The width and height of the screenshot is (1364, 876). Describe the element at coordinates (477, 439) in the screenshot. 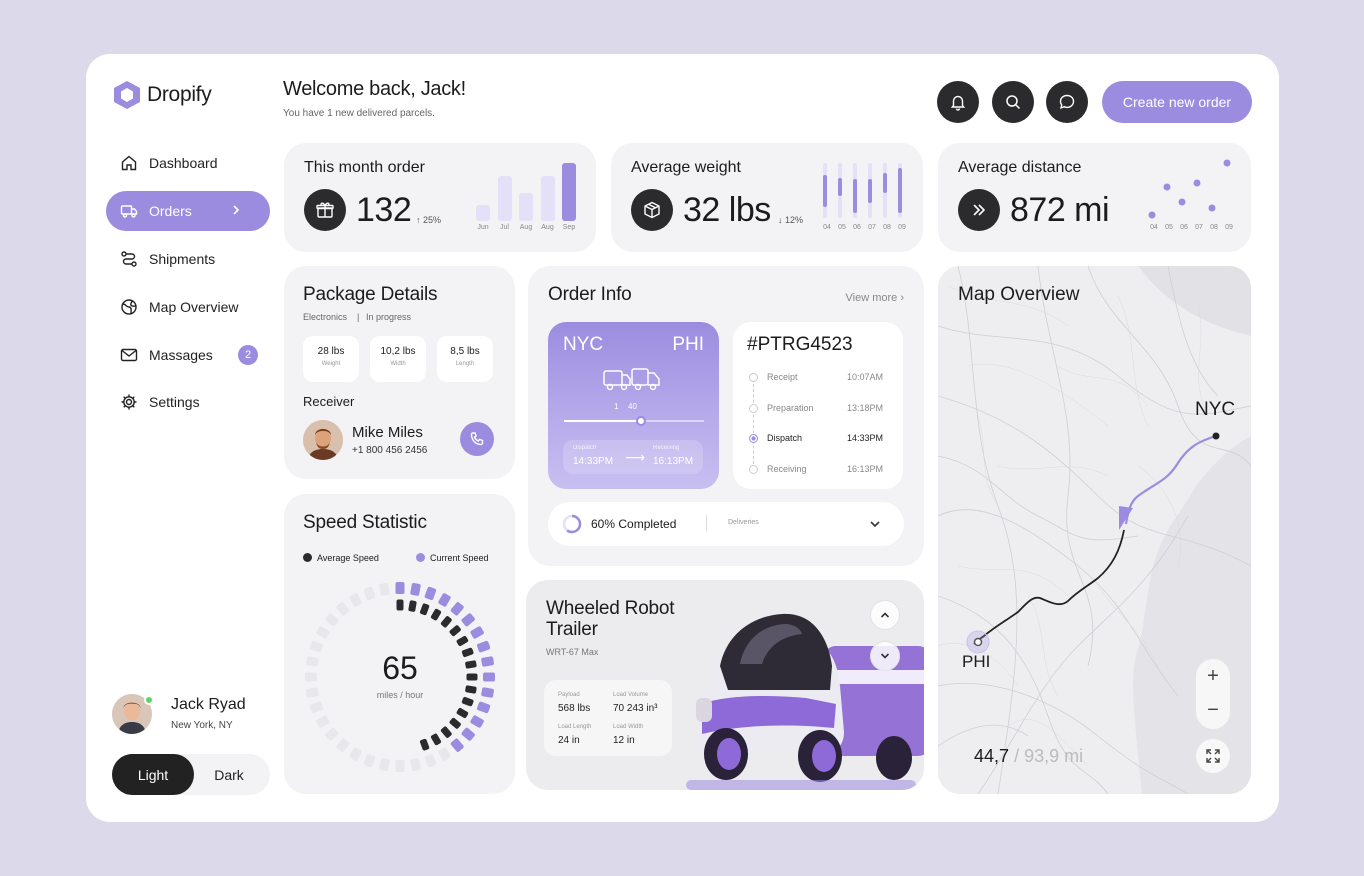

I see `call-receiver-button` at that location.